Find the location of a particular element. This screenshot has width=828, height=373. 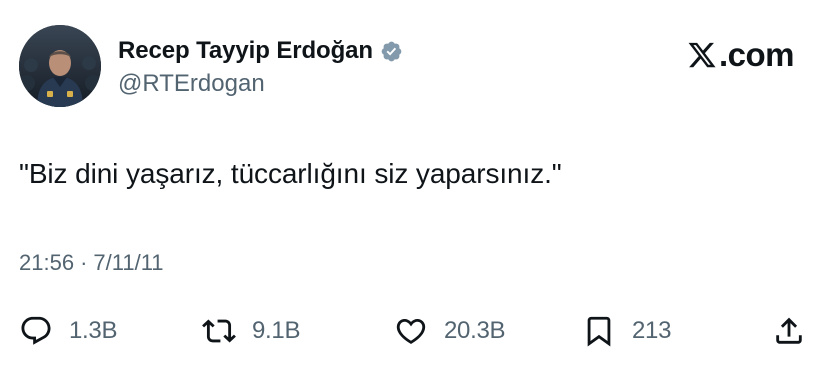

brand-domain-text: .com is located at coordinates (756, 54).